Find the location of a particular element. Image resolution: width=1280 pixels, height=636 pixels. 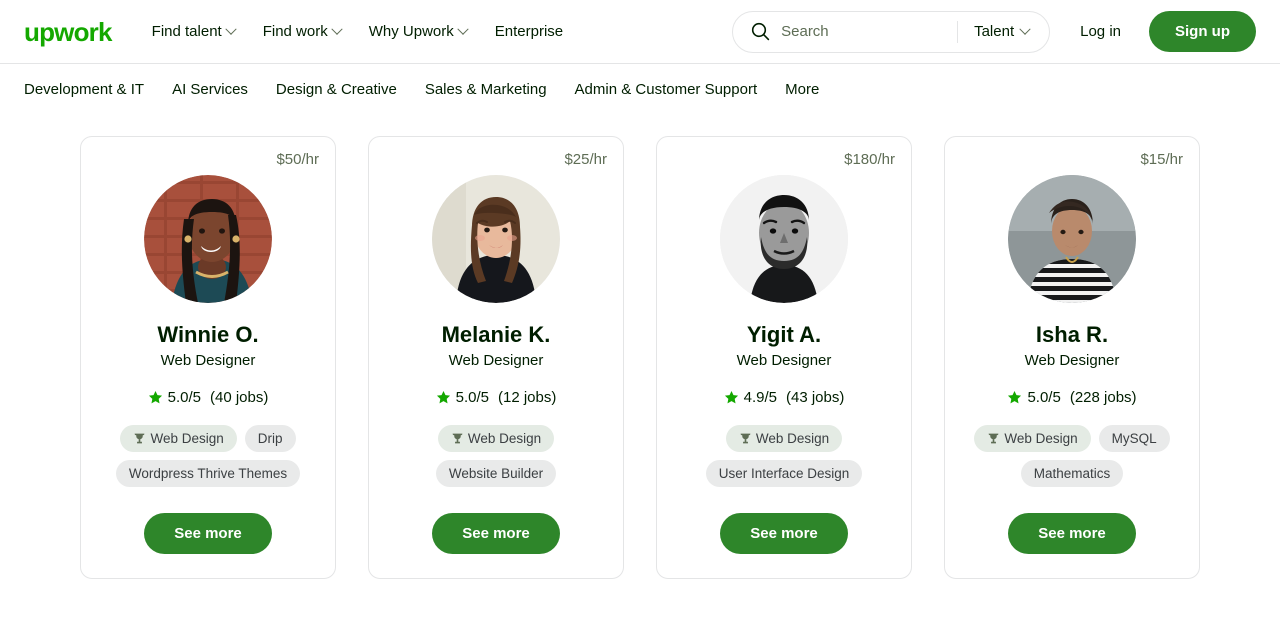

search-icon is located at coordinates (760, 31).